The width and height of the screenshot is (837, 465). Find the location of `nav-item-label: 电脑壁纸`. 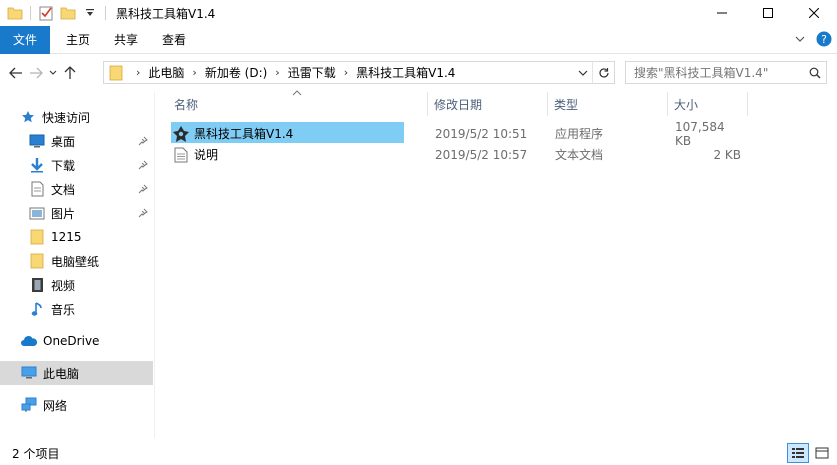

nav-item-label: 电脑壁纸 is located at coordinates (75, 261).